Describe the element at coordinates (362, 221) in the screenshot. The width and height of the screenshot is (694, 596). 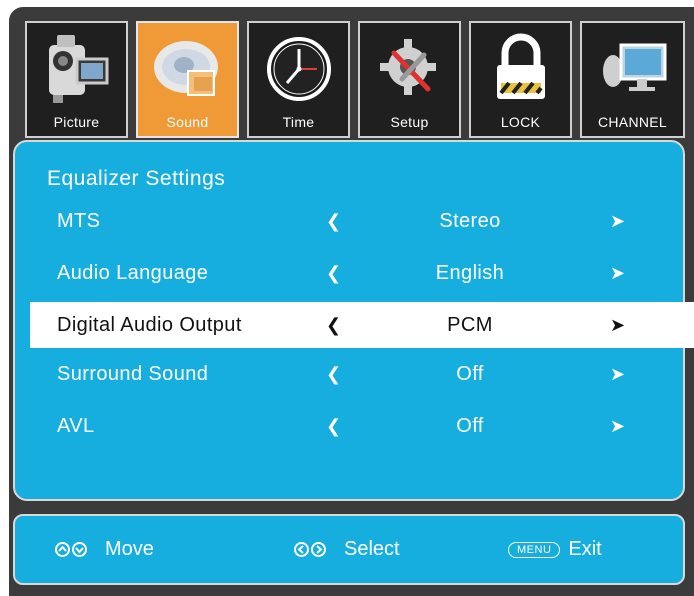
I see `setting-row-mts: MTS ❮ Stereo ➤` at that location.